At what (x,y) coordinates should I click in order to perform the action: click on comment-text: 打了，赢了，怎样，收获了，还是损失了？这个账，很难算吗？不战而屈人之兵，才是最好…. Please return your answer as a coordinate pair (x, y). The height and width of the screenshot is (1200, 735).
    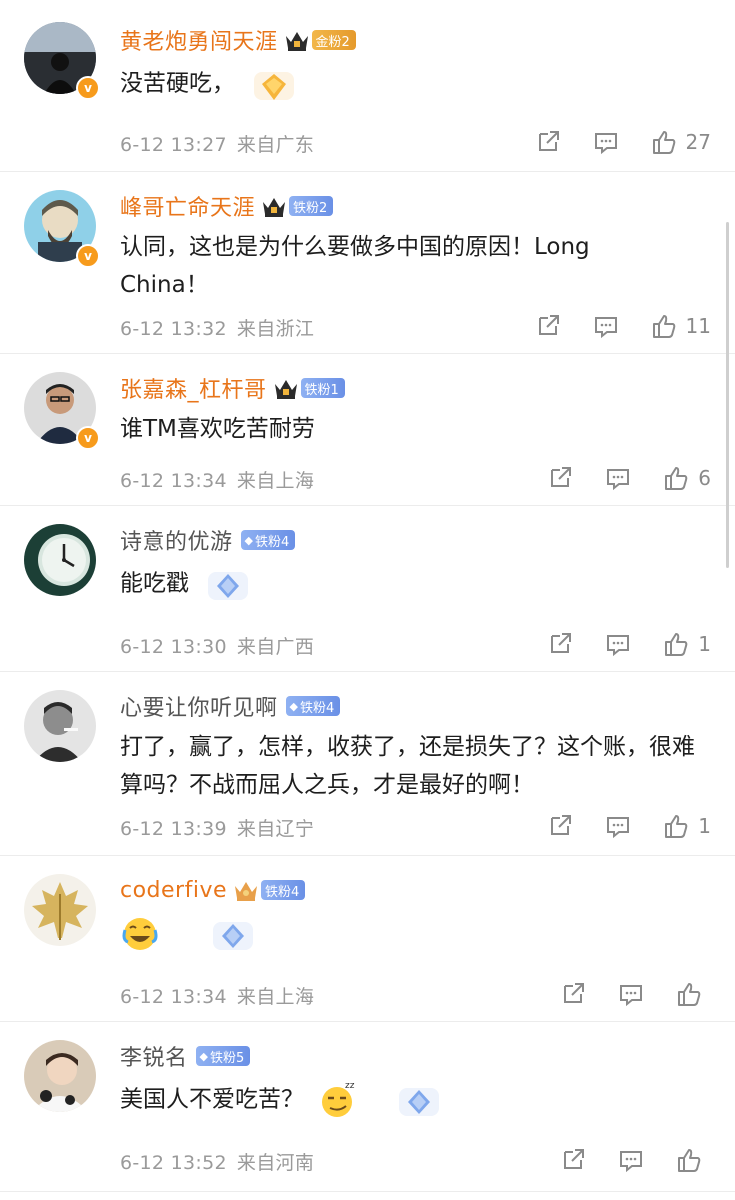
    Looking at the image, I should click on (407, 766).